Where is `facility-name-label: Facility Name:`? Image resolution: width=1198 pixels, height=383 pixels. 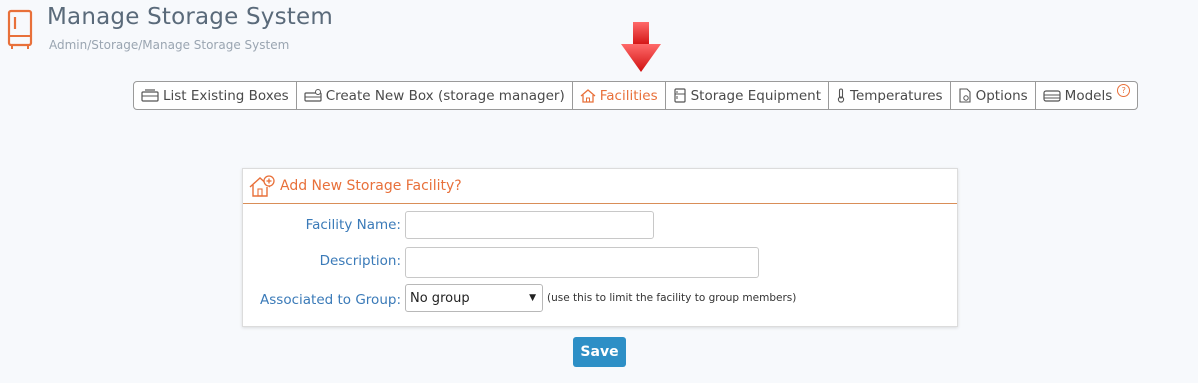
facility-name-label: Facility Name: is located at coordinates (353, 225).